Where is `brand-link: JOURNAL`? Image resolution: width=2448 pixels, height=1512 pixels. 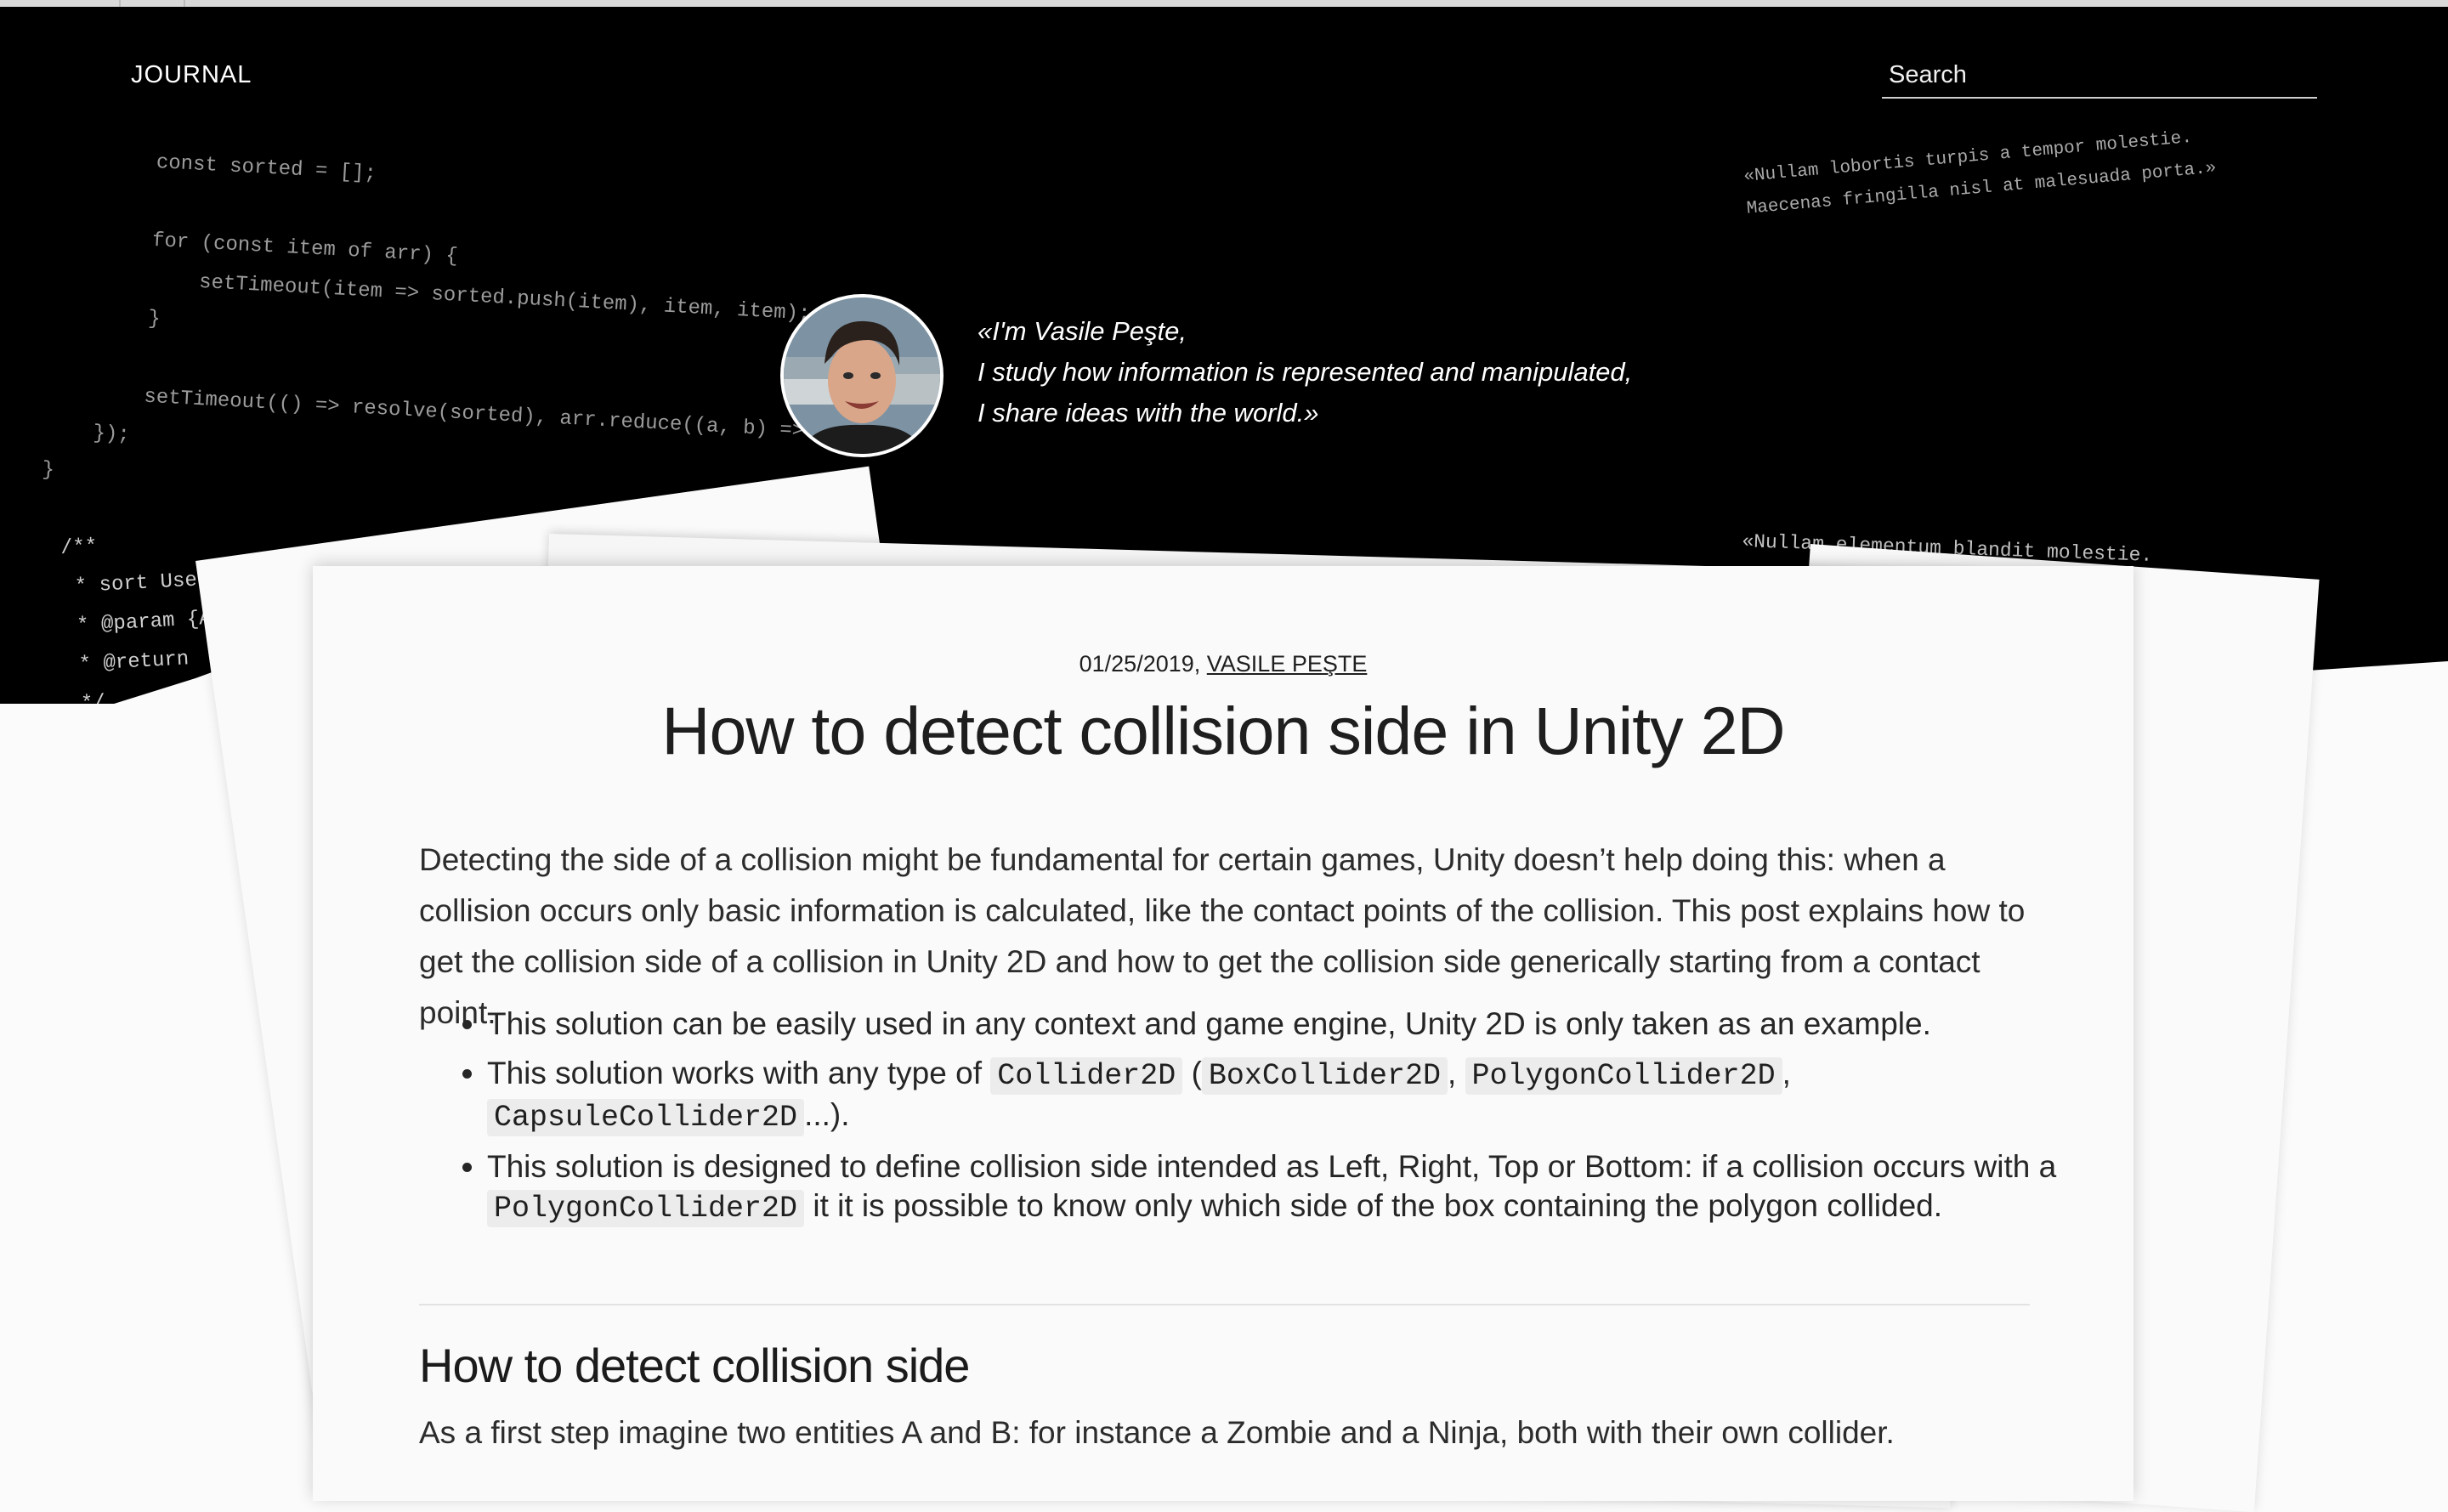 brand-link: JOURNAL is located at coordinates (191, 75).